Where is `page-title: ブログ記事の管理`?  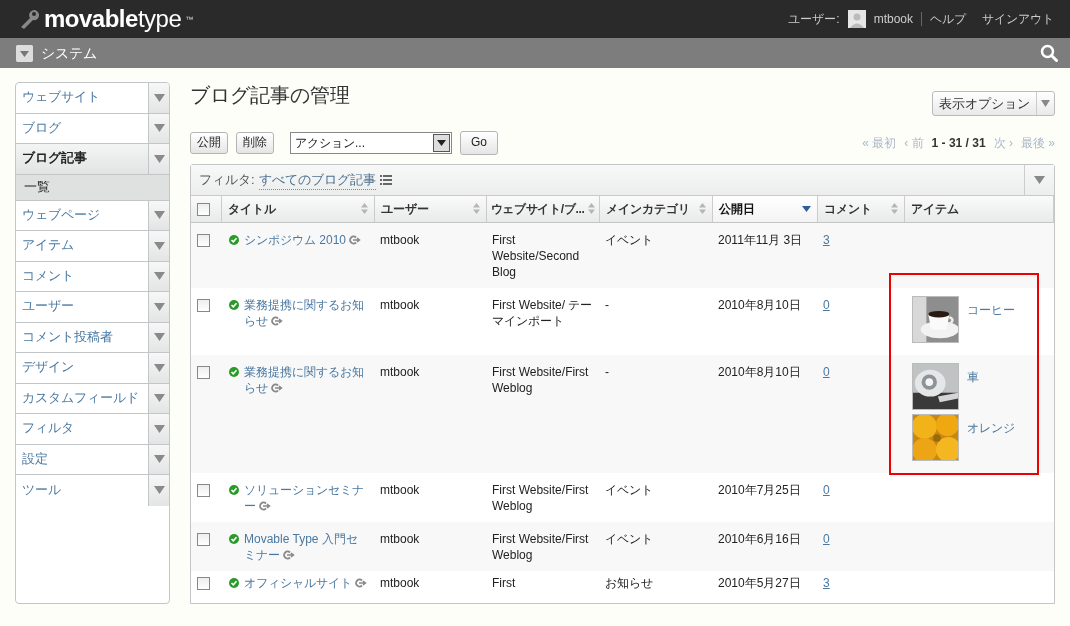 page-title: ブログ記事の管理 is located at coordinates (270, 95).